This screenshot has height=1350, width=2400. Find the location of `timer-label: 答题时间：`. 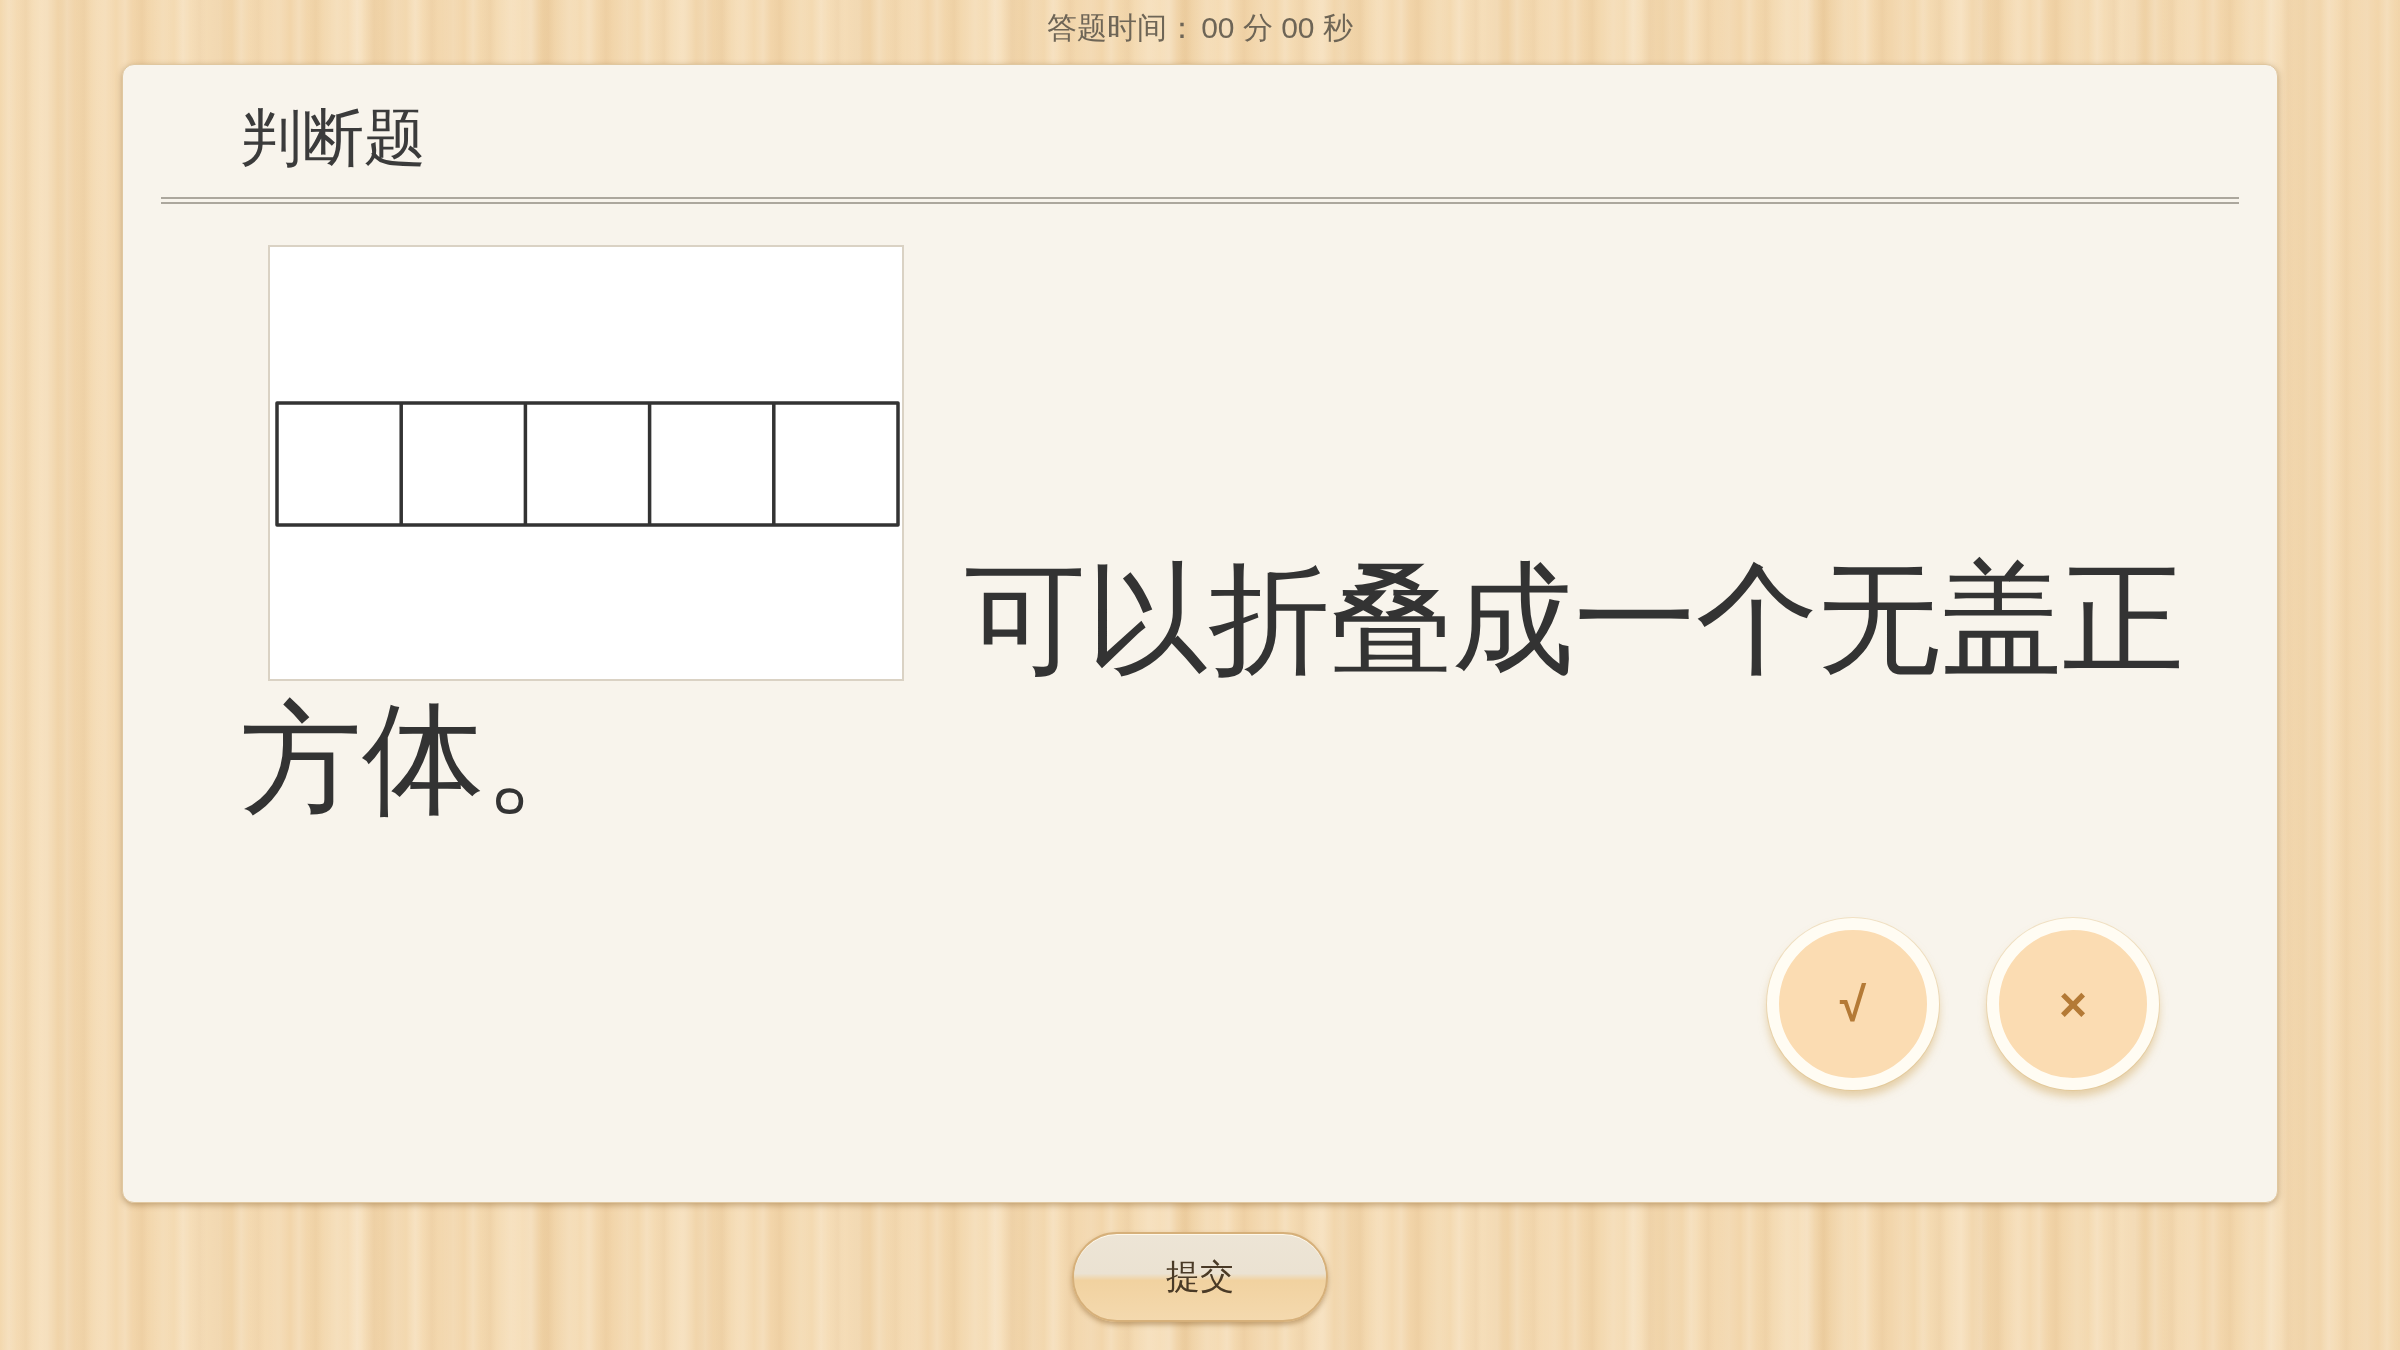

timer-label: 答题时间： is located at coordinates (1122, 28).